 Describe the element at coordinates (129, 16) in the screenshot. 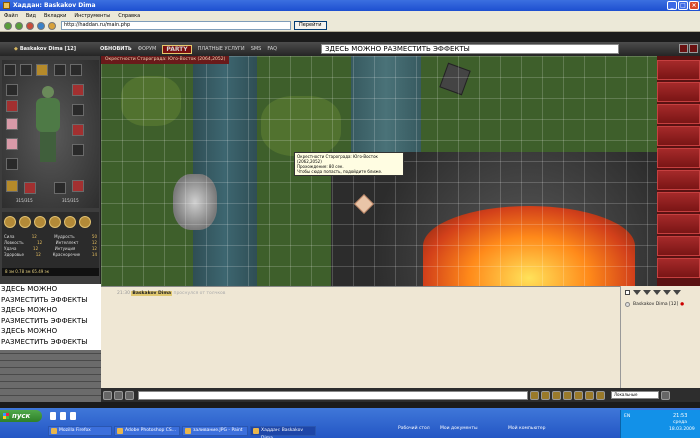

I see `menu-help: Справка` at that location.